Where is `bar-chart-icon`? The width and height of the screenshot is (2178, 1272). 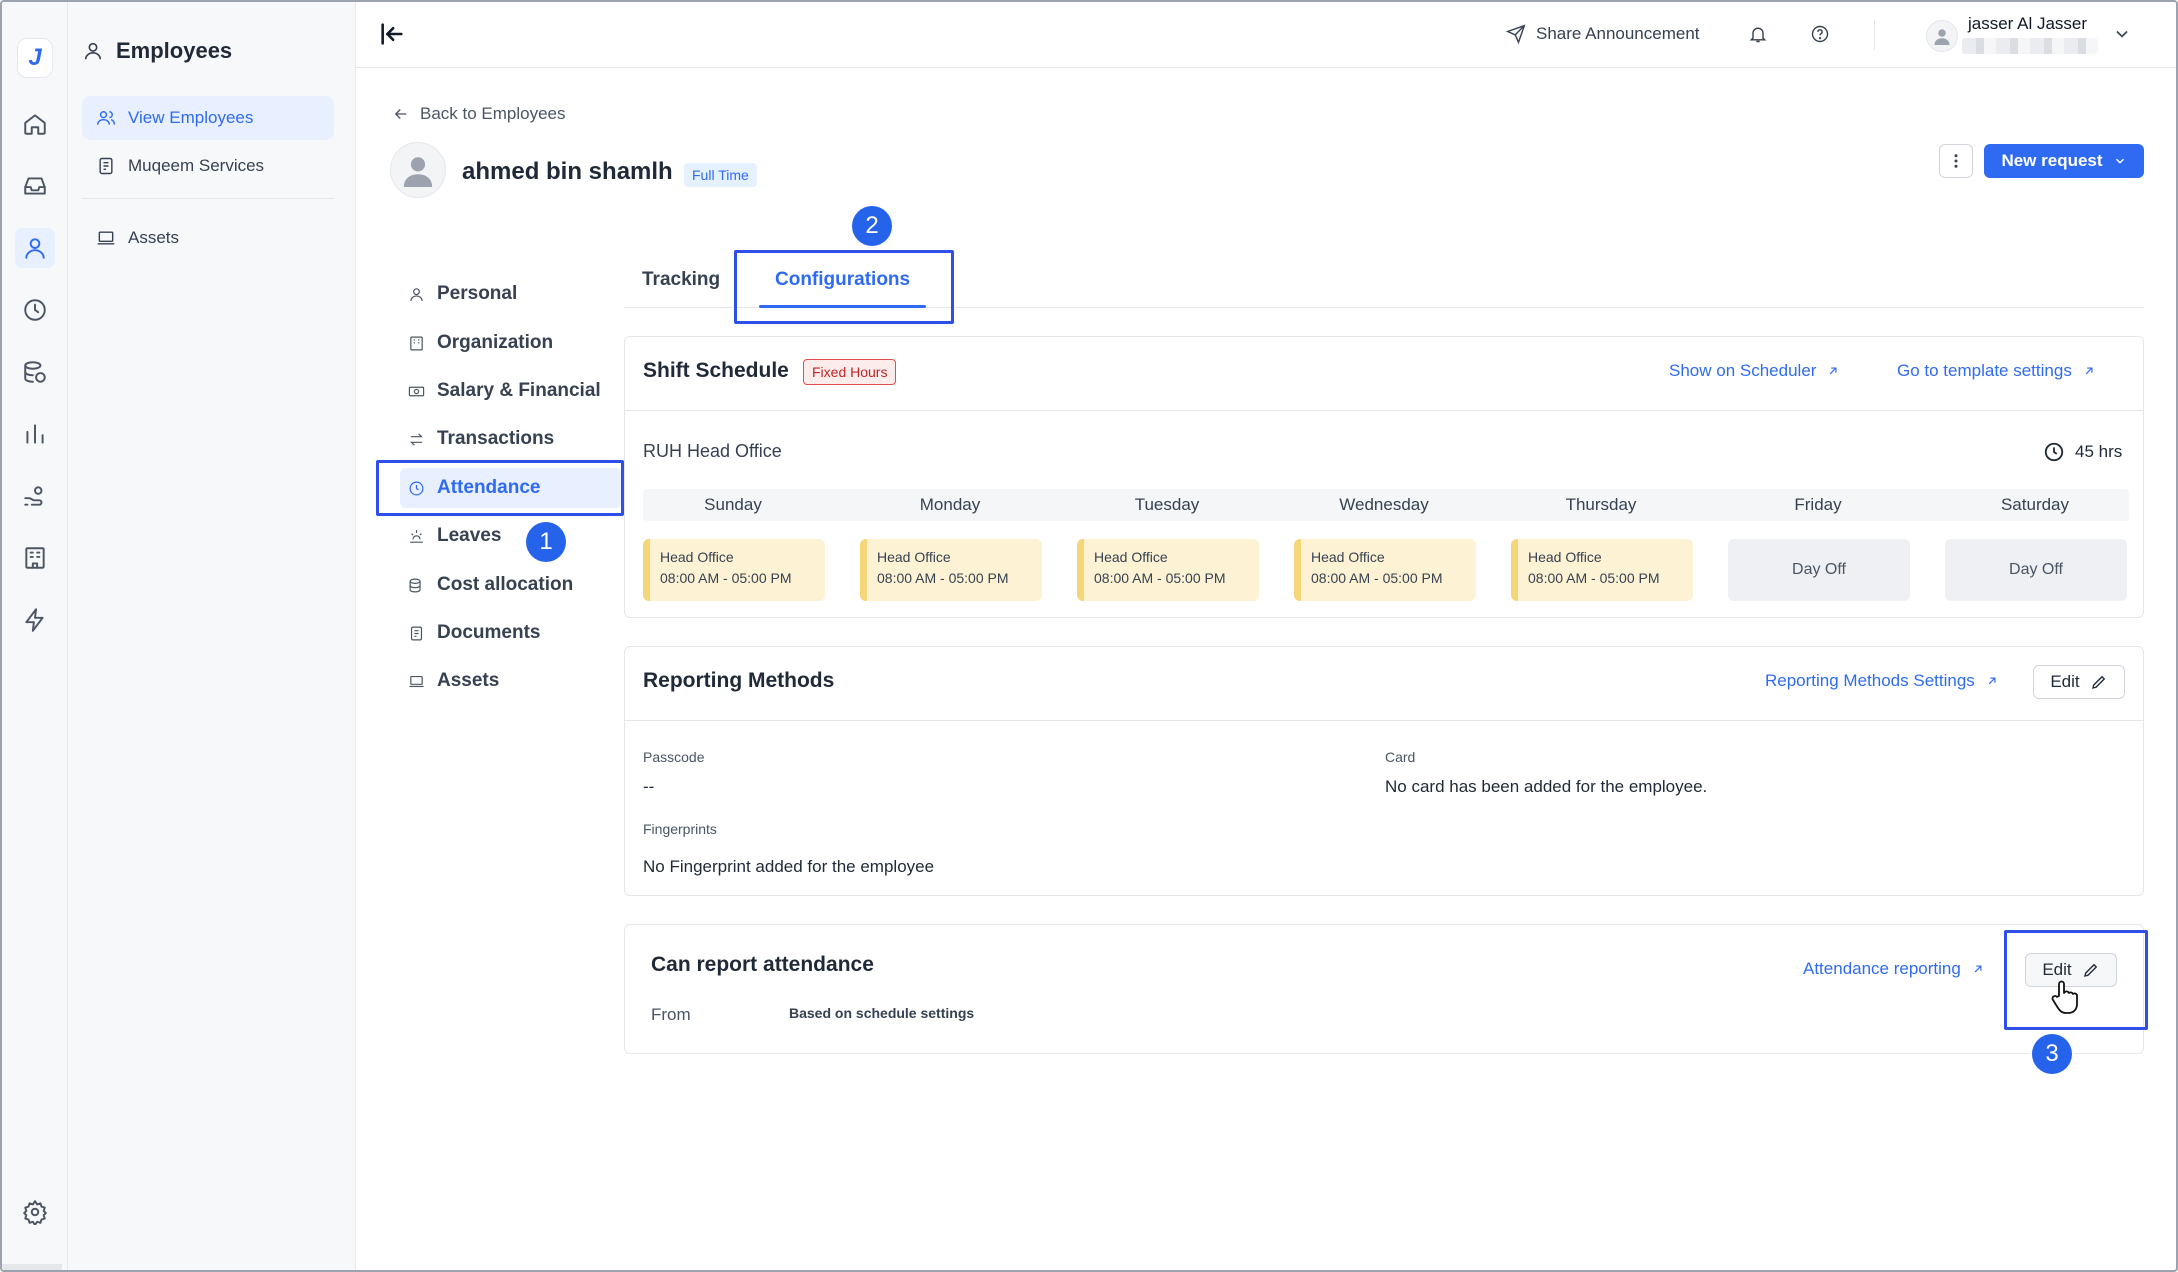
bar-chart-icon is located at coordinates (35, 434).